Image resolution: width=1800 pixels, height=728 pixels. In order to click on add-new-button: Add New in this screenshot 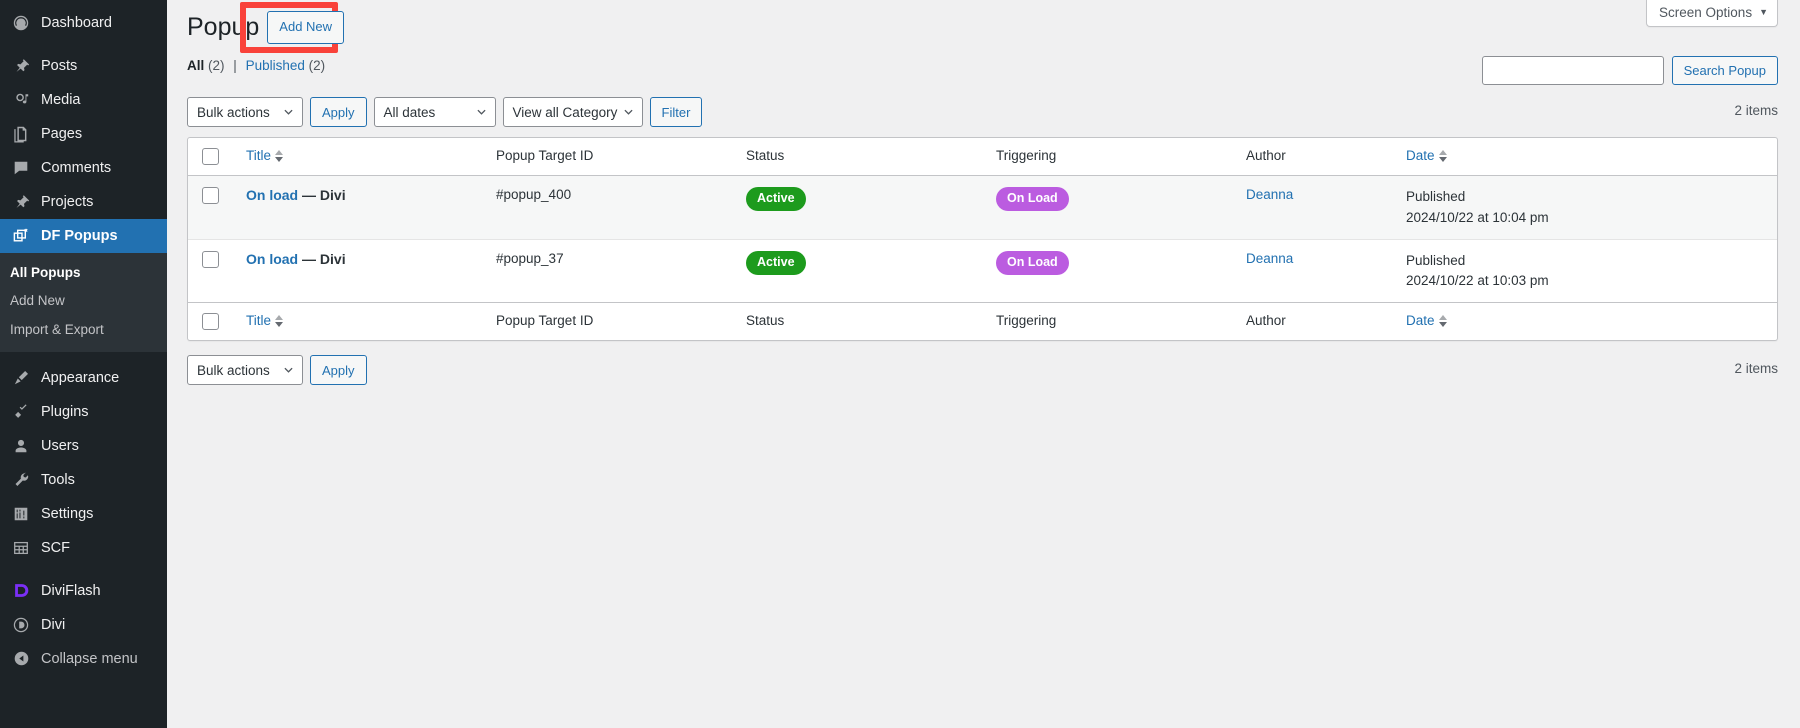, I will do `click(306, 27)`.